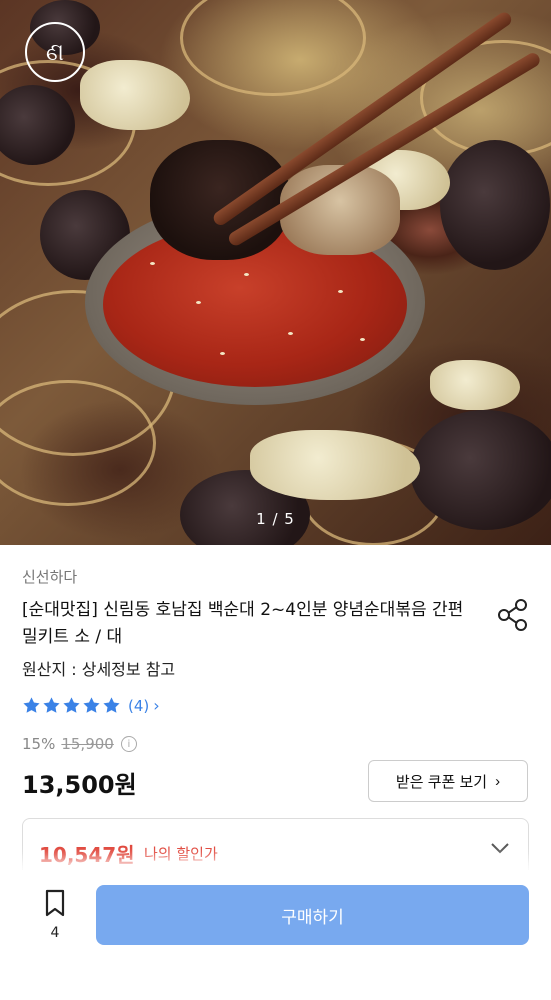  What do you see at coordinates (513, 615) in the screenshot?
I see `share-icon` at bounding box center [513, 615].